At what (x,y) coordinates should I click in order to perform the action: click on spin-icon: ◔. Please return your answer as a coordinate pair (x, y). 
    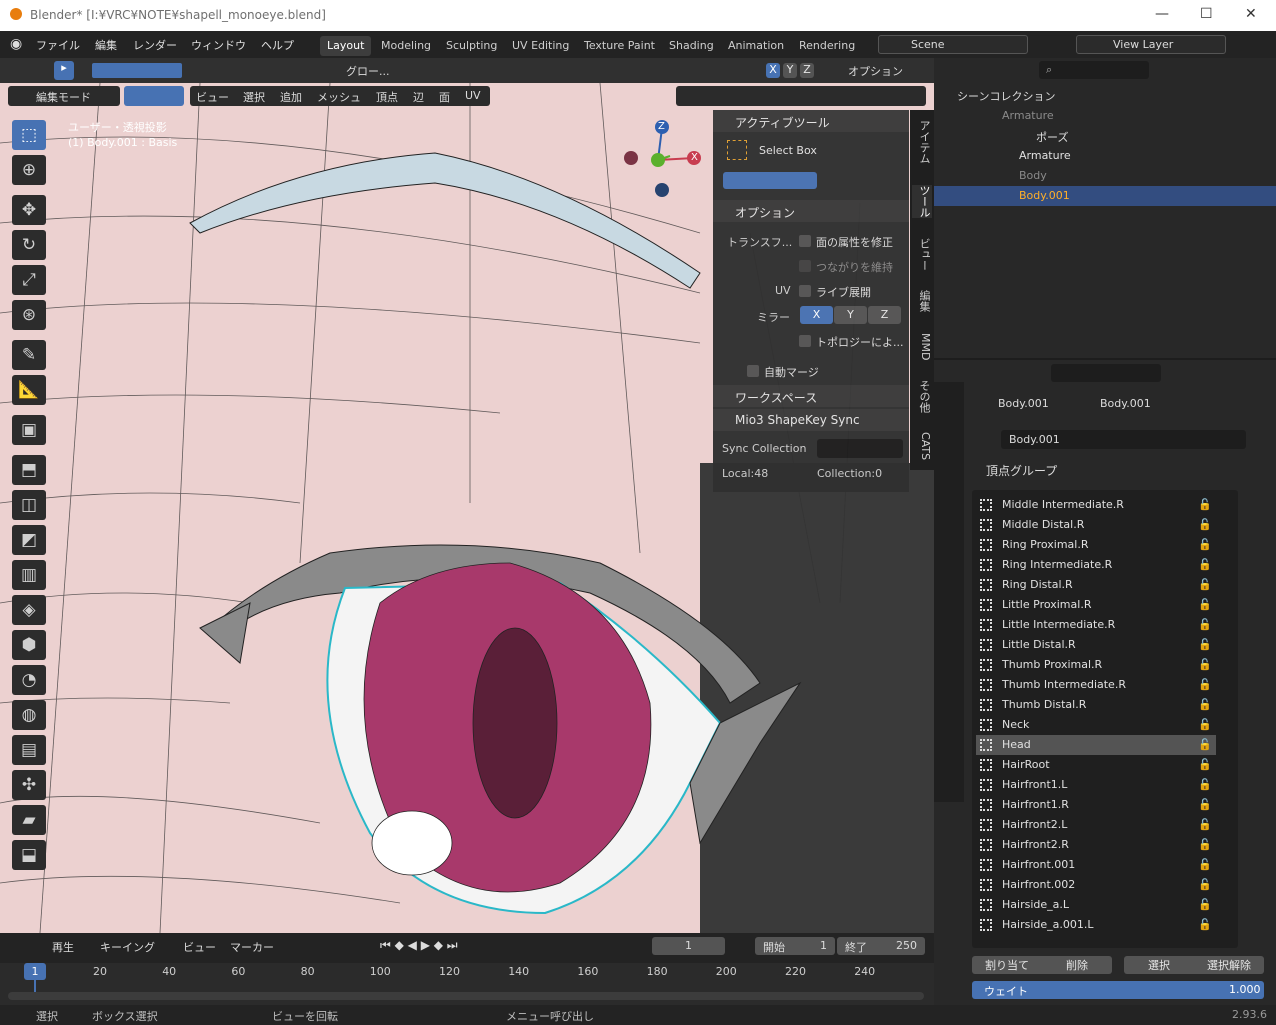
    Looking at the image, I should click on (29, 680).